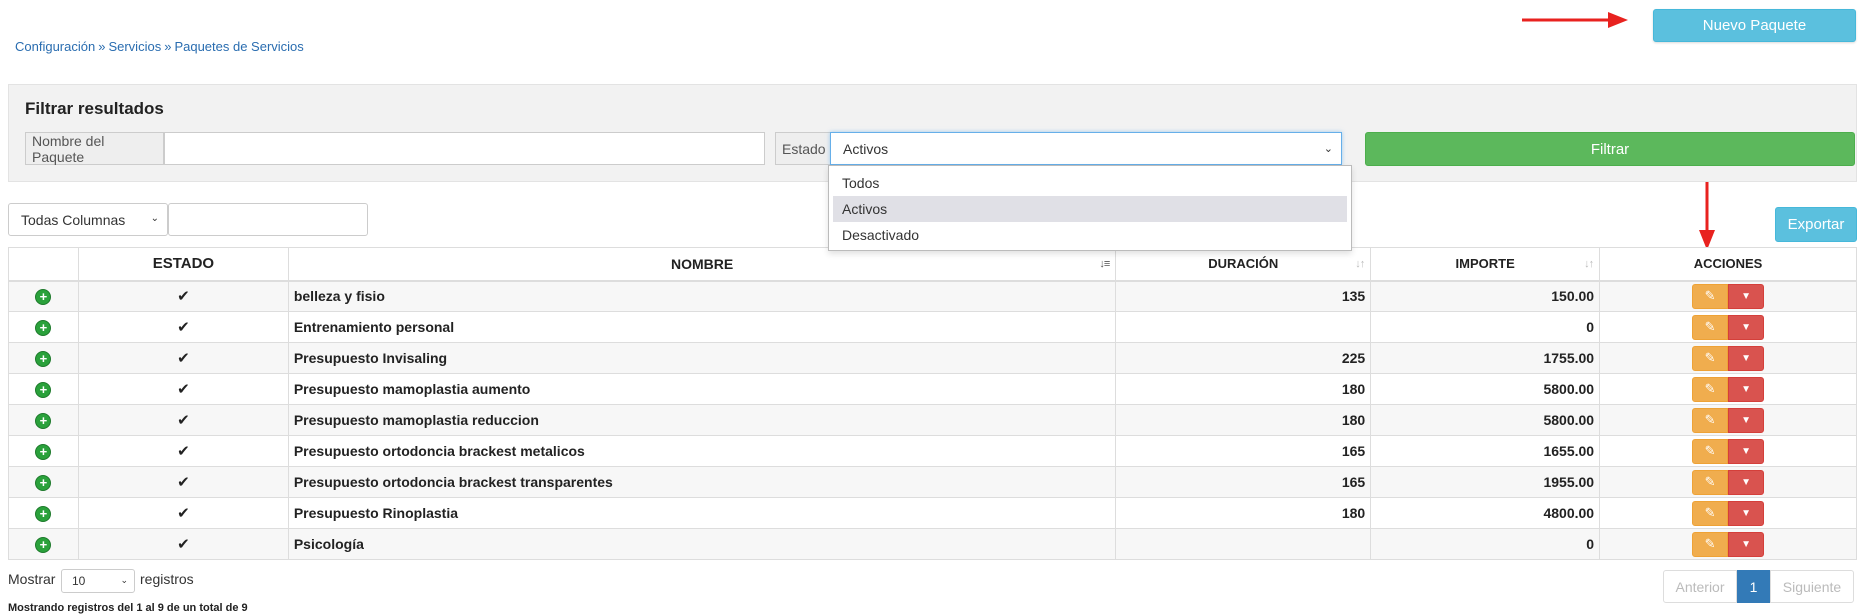  I want to click on cell-importe: 150.00, so click(1485, 296).